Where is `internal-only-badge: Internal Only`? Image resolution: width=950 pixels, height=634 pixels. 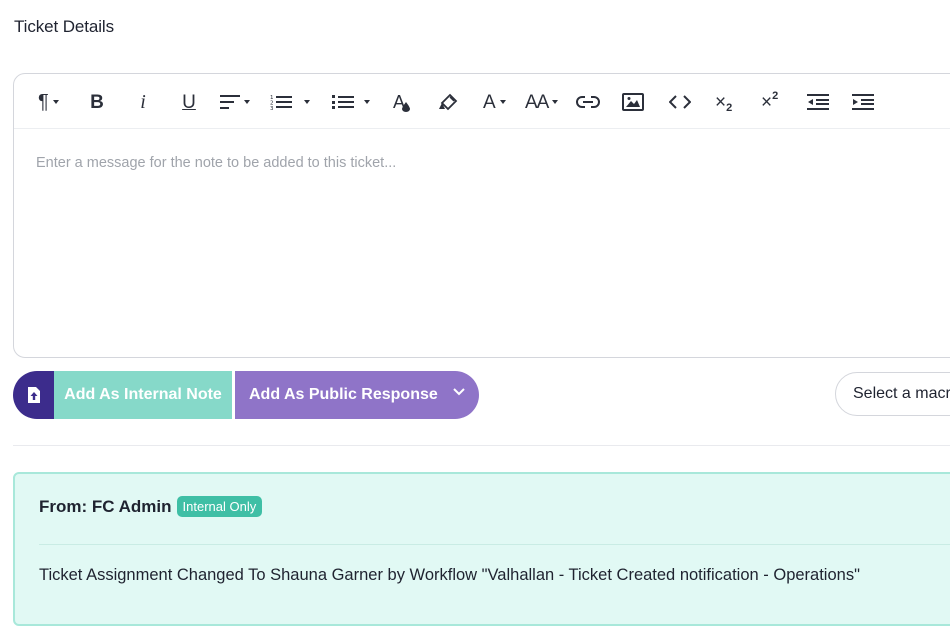 internal-only-badge: Internal Only is located at coordinates (219, 506).